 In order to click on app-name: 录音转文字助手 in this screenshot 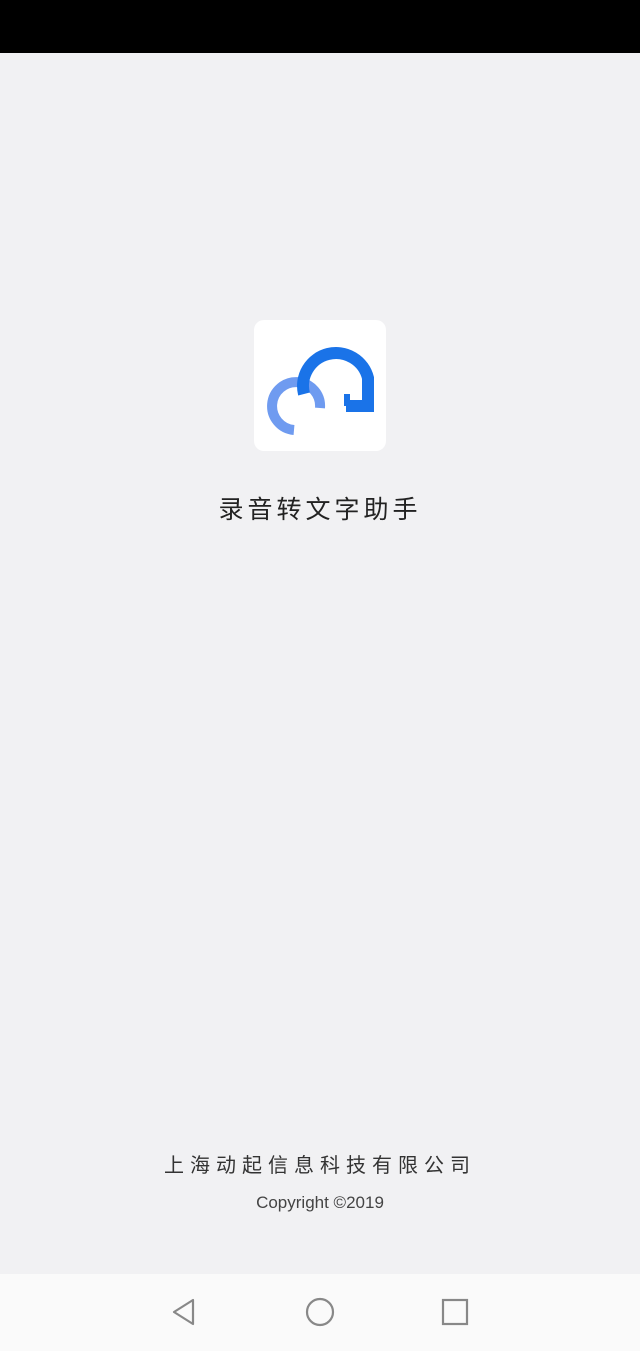, I will do `click(320, 509)`.